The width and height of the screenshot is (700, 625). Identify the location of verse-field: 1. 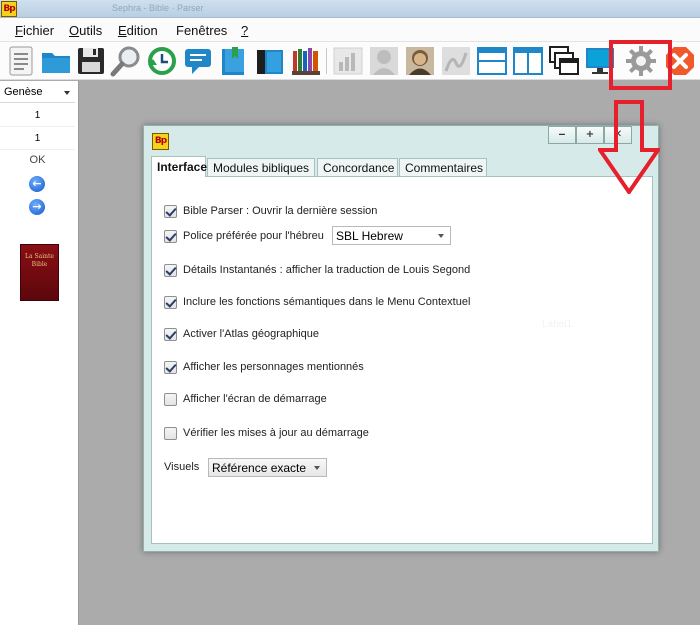
(37, 139).